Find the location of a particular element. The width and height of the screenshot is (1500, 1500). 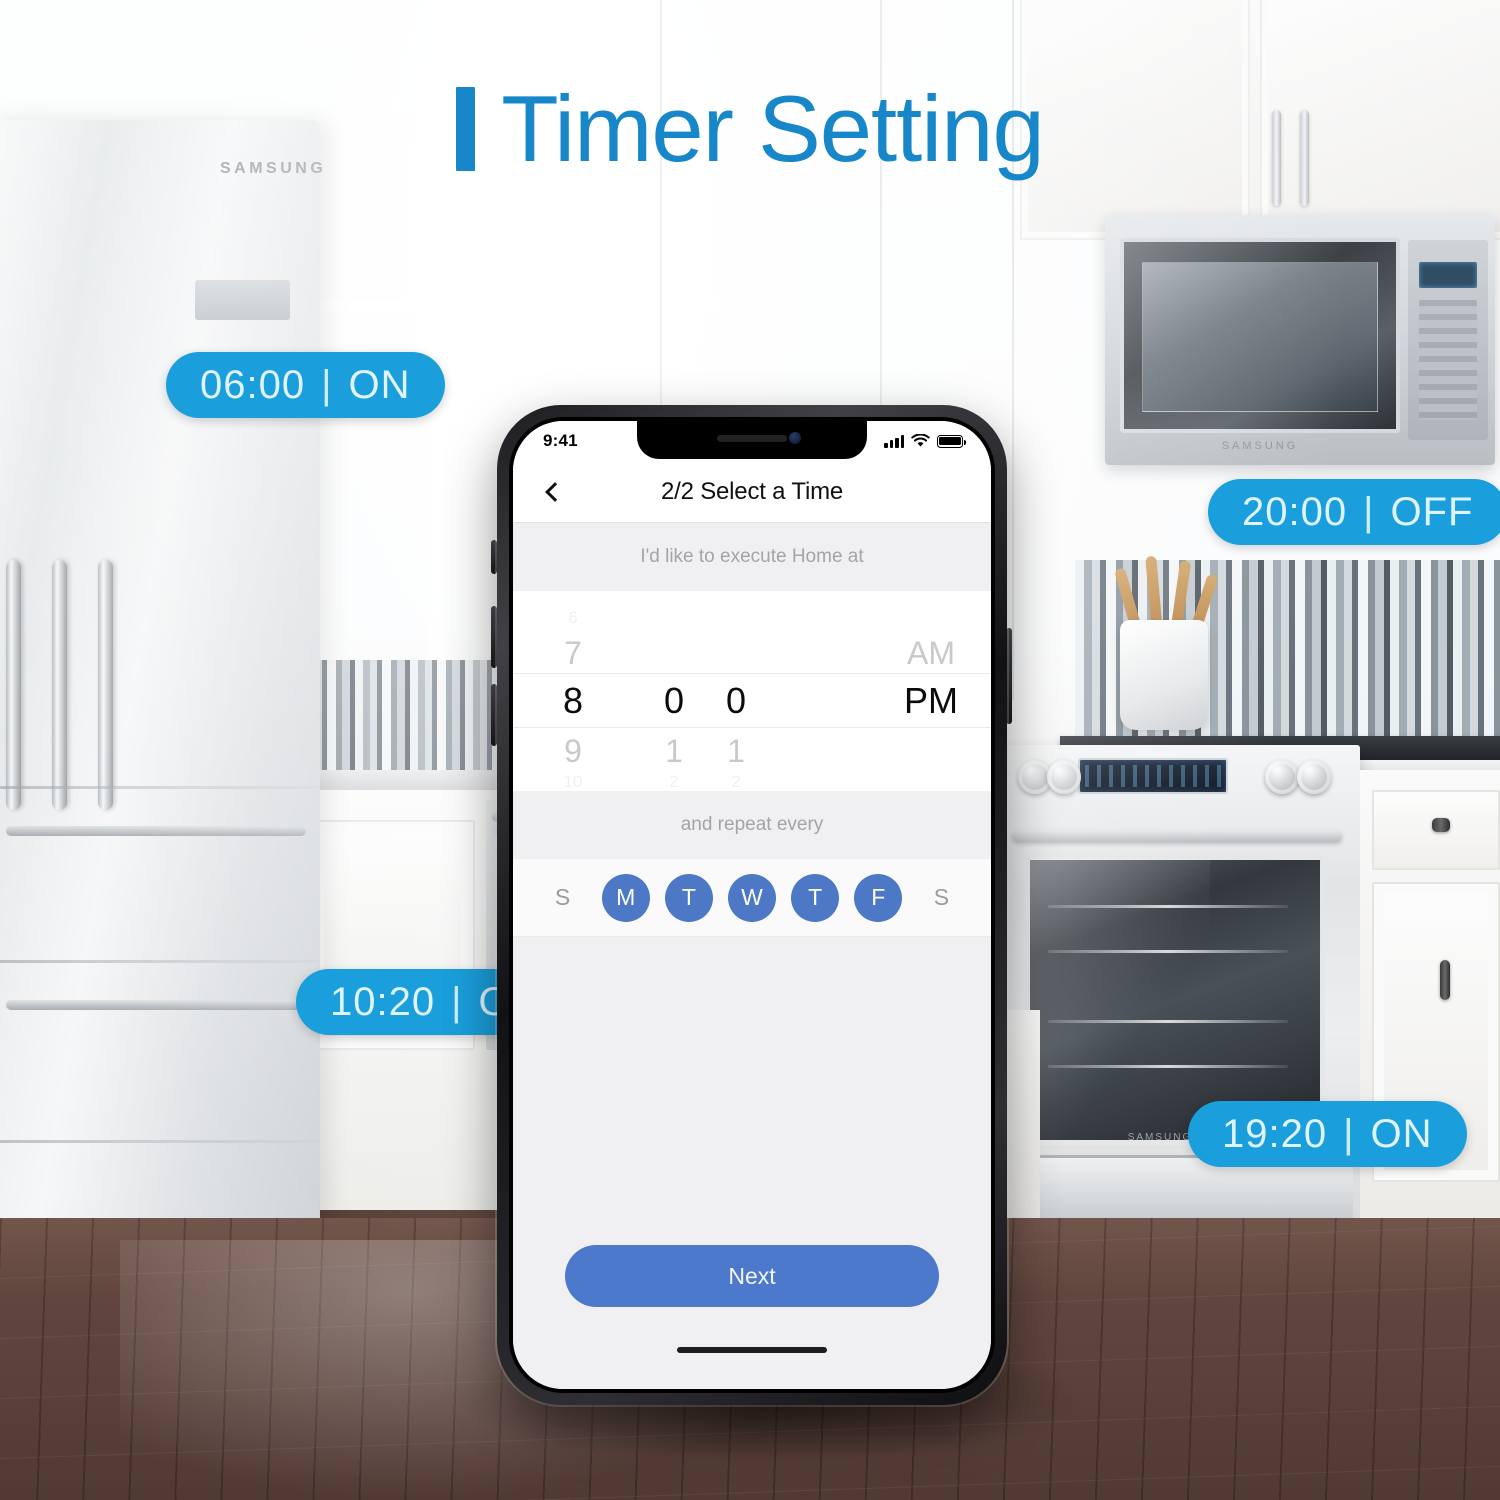

minute-tens-option: 2 is located at coordinates (674, 781).